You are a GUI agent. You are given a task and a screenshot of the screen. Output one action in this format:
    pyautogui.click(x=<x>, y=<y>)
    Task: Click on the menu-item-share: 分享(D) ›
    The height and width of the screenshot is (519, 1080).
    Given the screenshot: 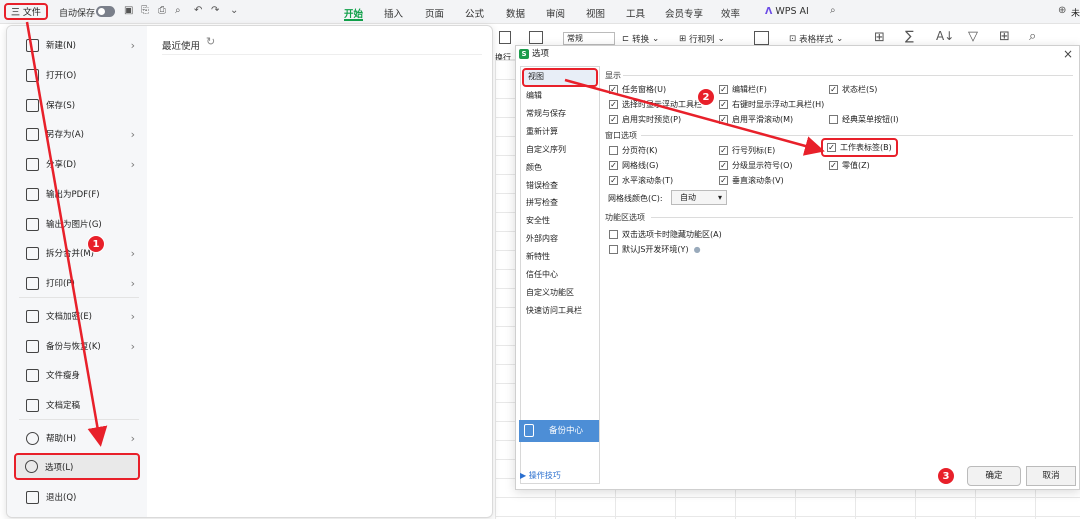 What is the action you would take?
    pyautogui.click(x=79, y=164)
    